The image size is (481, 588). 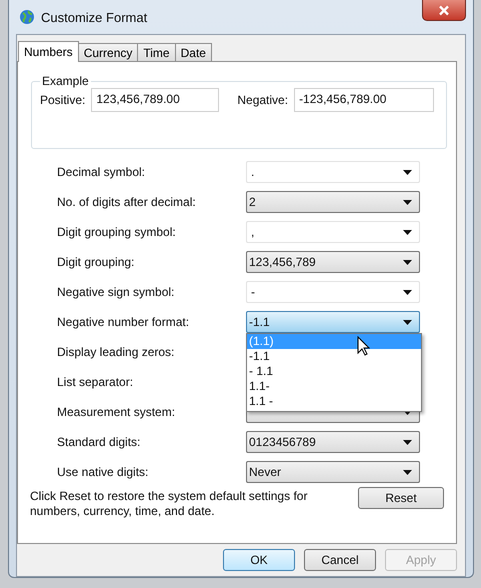 I want to click on mouse-cursor-icon, so click(x=363, y=346).